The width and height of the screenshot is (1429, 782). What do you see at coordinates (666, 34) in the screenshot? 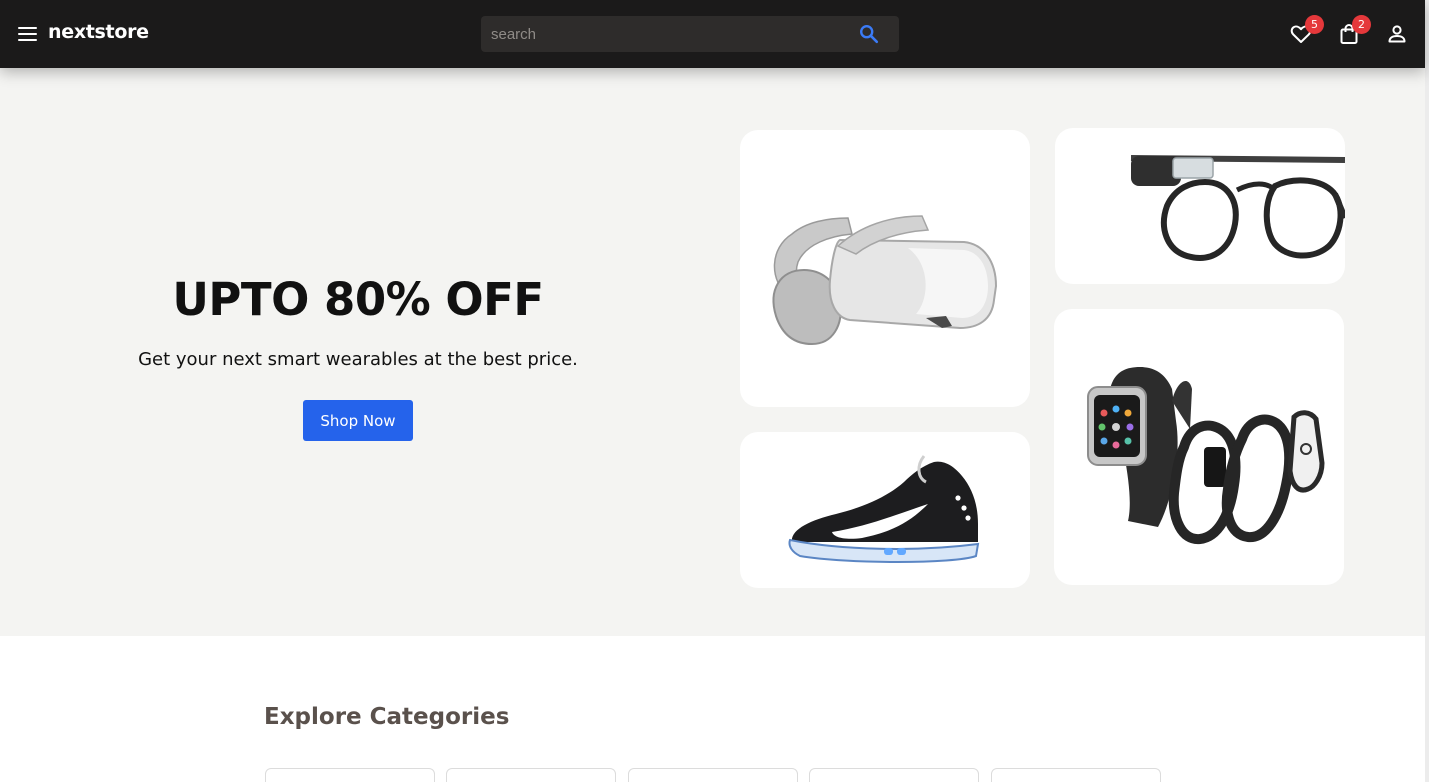
I see `search-input` at bounding box center [666, 34].